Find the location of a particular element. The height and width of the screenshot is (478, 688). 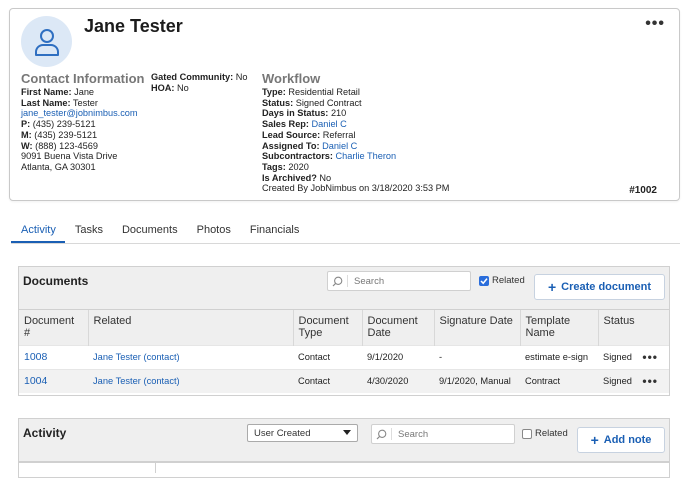

activity-filter-value: User Created is located at coordinates (282, 433).